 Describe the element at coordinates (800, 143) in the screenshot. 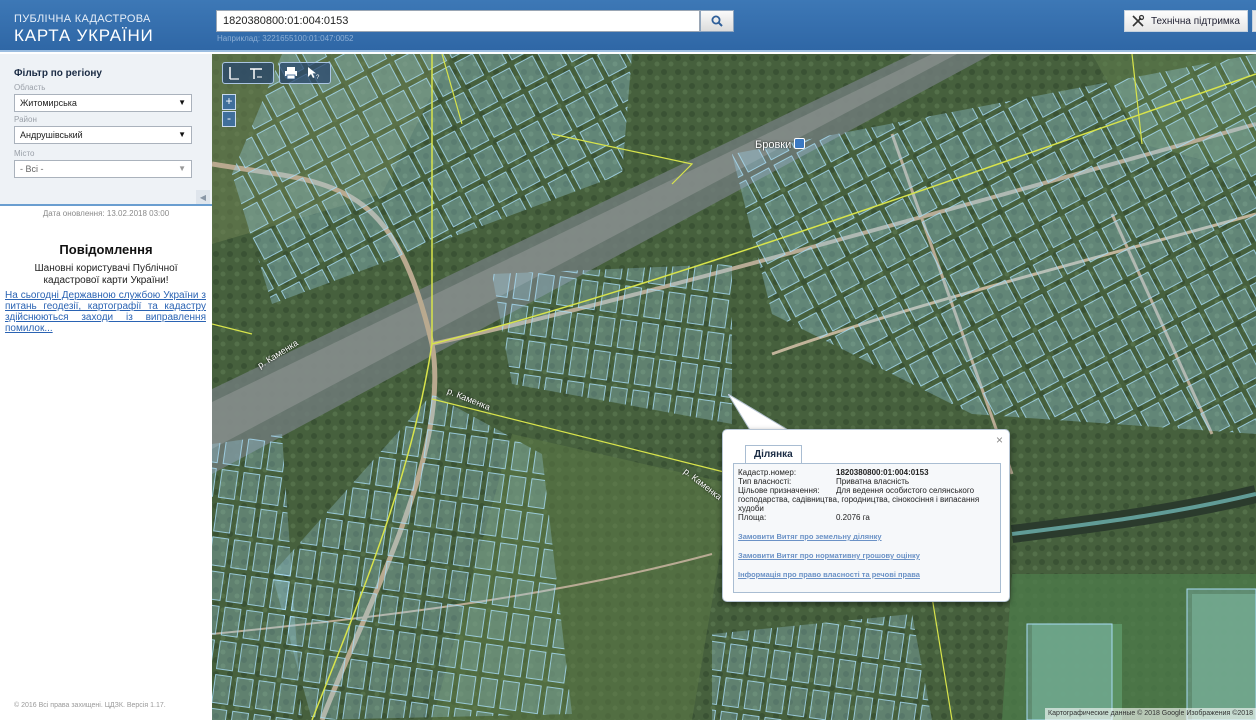

I see `train-station-icon` at that location.